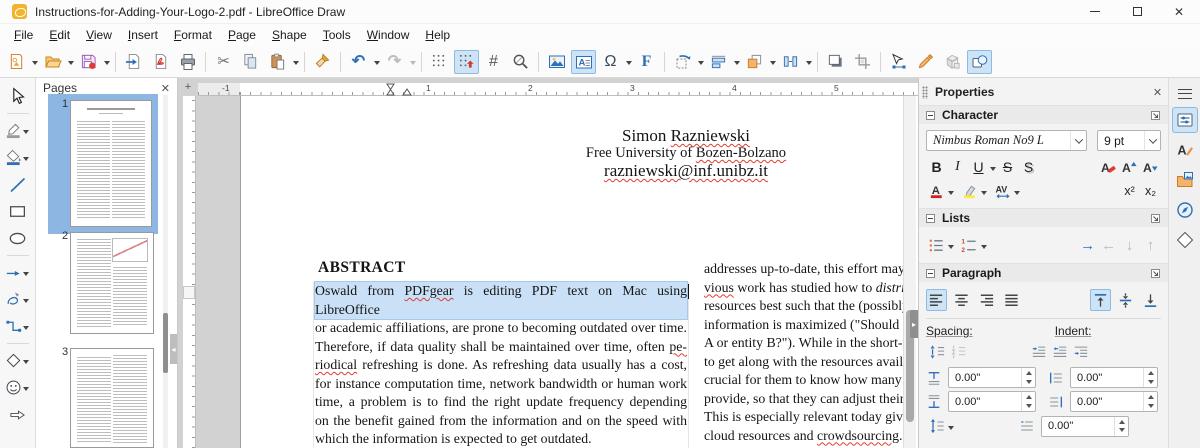  Describe the element at coordinates (936, 167) in the screenshot. I see `bold-button: B` at that location.